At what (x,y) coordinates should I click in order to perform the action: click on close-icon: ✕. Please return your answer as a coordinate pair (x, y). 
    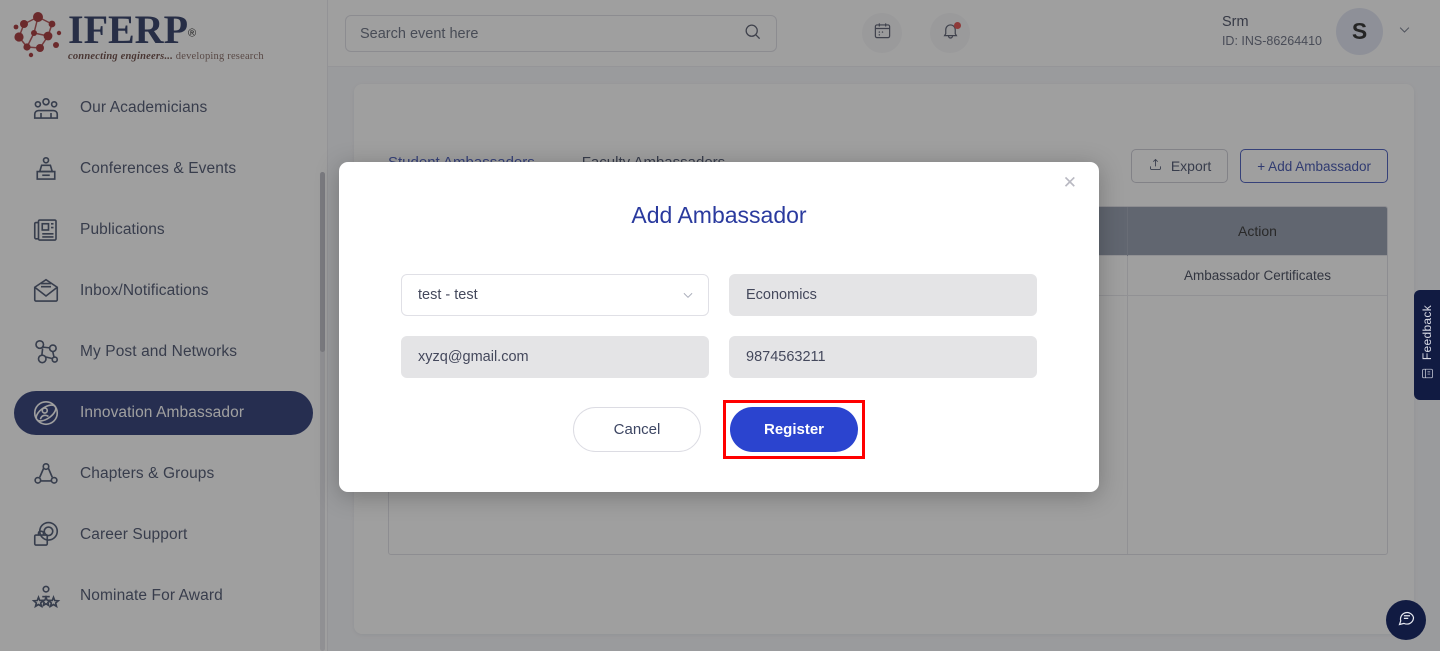
    Looking at the image, I should click on (1070, 182).